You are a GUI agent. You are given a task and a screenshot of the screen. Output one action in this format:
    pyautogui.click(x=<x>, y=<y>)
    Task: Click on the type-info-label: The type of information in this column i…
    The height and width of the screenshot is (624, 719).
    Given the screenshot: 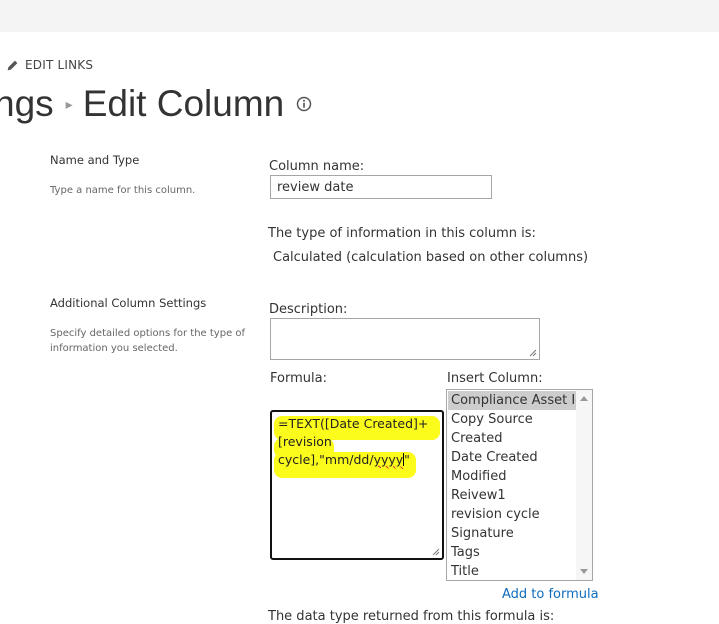 What is the action you would take?
    pyautogui.click(x=402, y=233)
    